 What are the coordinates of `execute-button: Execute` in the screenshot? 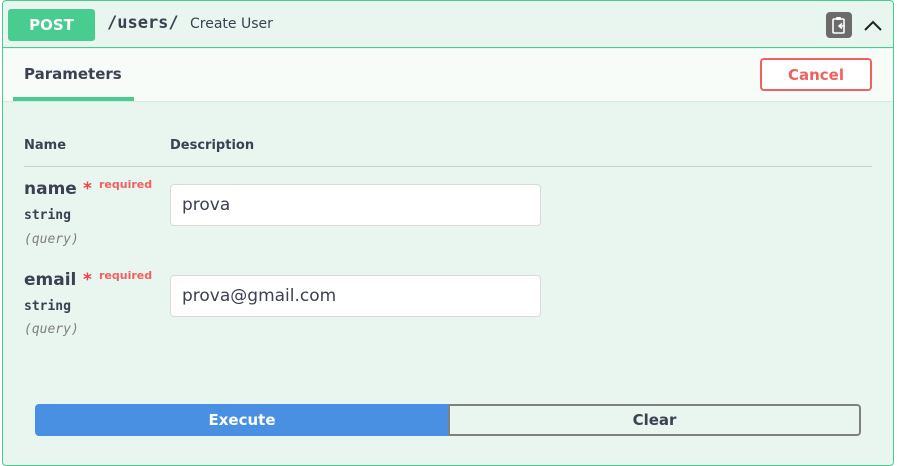 It's located at (242, 420).